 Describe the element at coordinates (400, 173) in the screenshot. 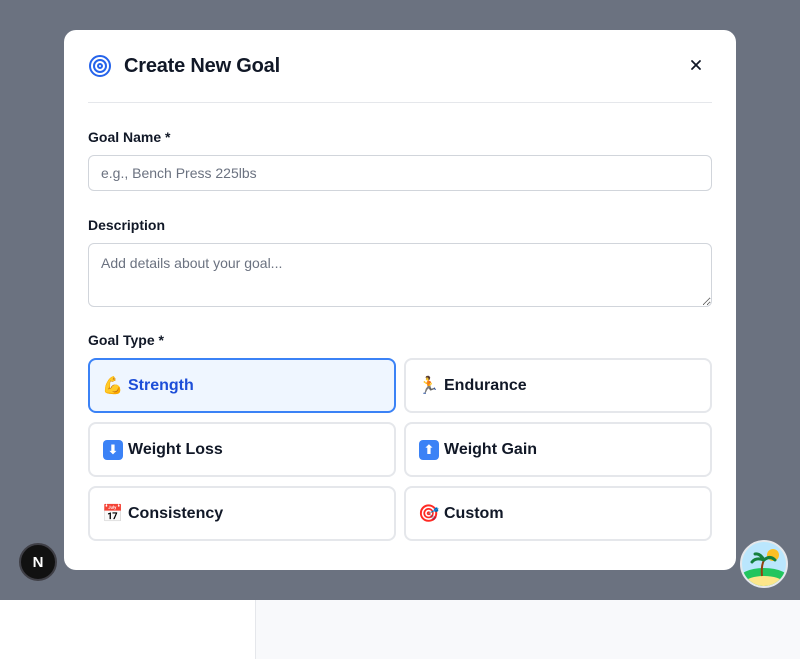

I see `goal-name-input` at that location.